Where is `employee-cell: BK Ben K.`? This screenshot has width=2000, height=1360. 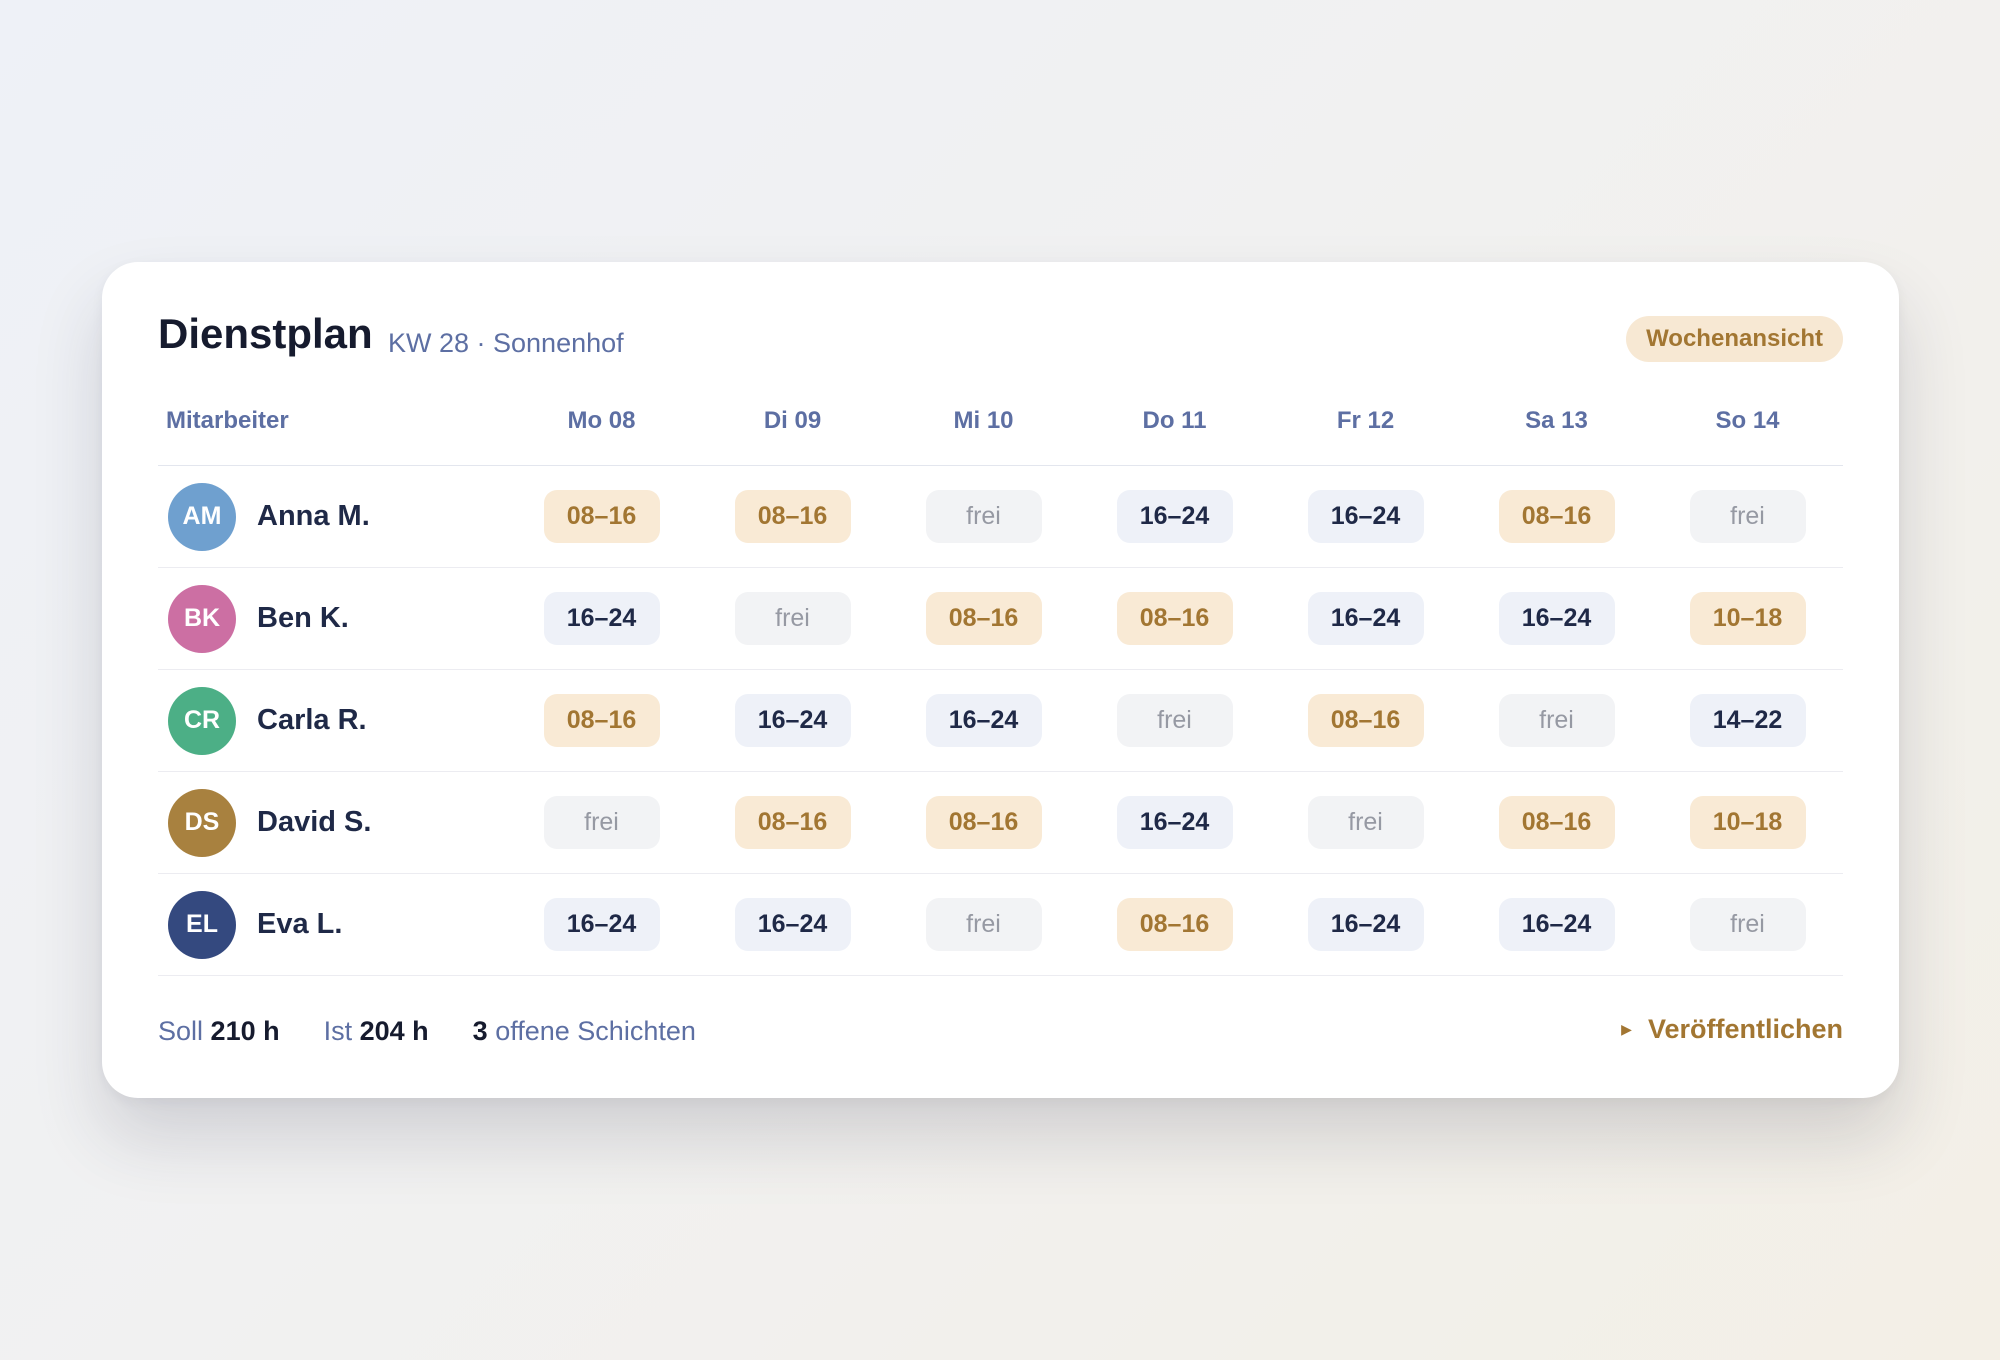 employee-cell: BK Ben K. is located at coordinates (332, 618).